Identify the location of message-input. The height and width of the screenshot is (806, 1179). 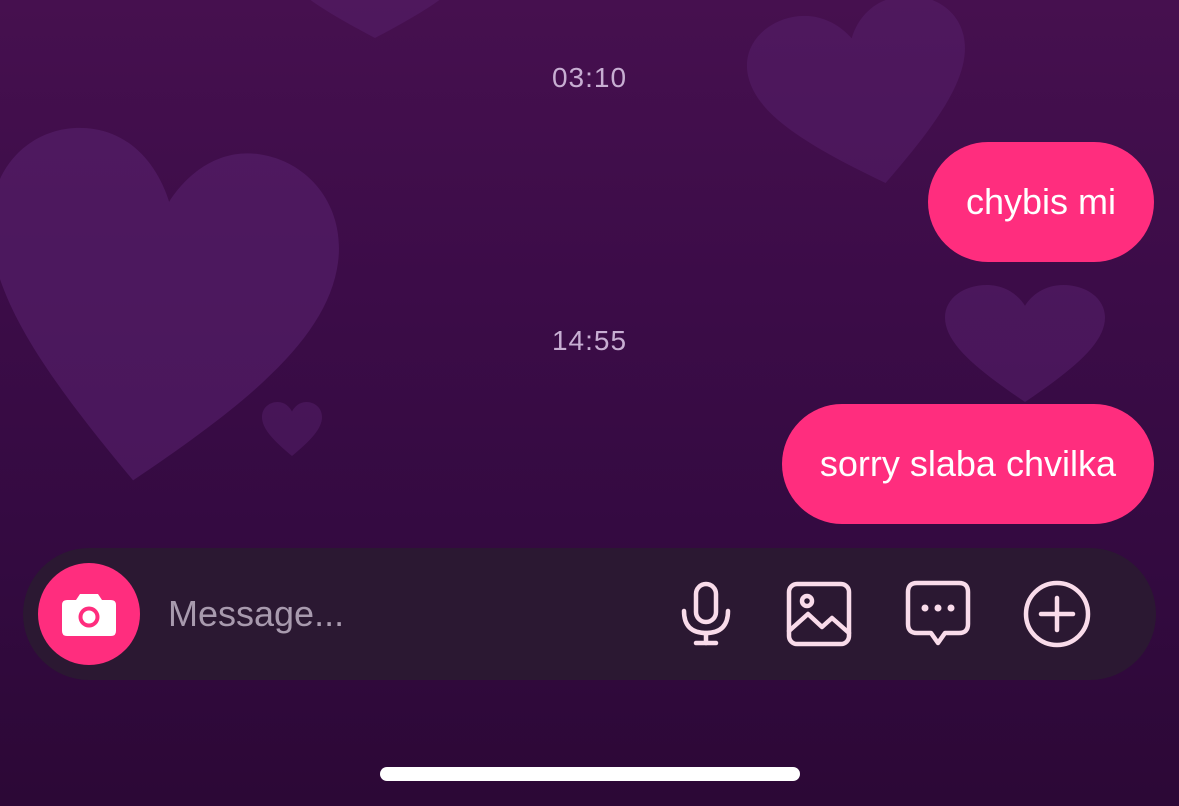
(408, 614).